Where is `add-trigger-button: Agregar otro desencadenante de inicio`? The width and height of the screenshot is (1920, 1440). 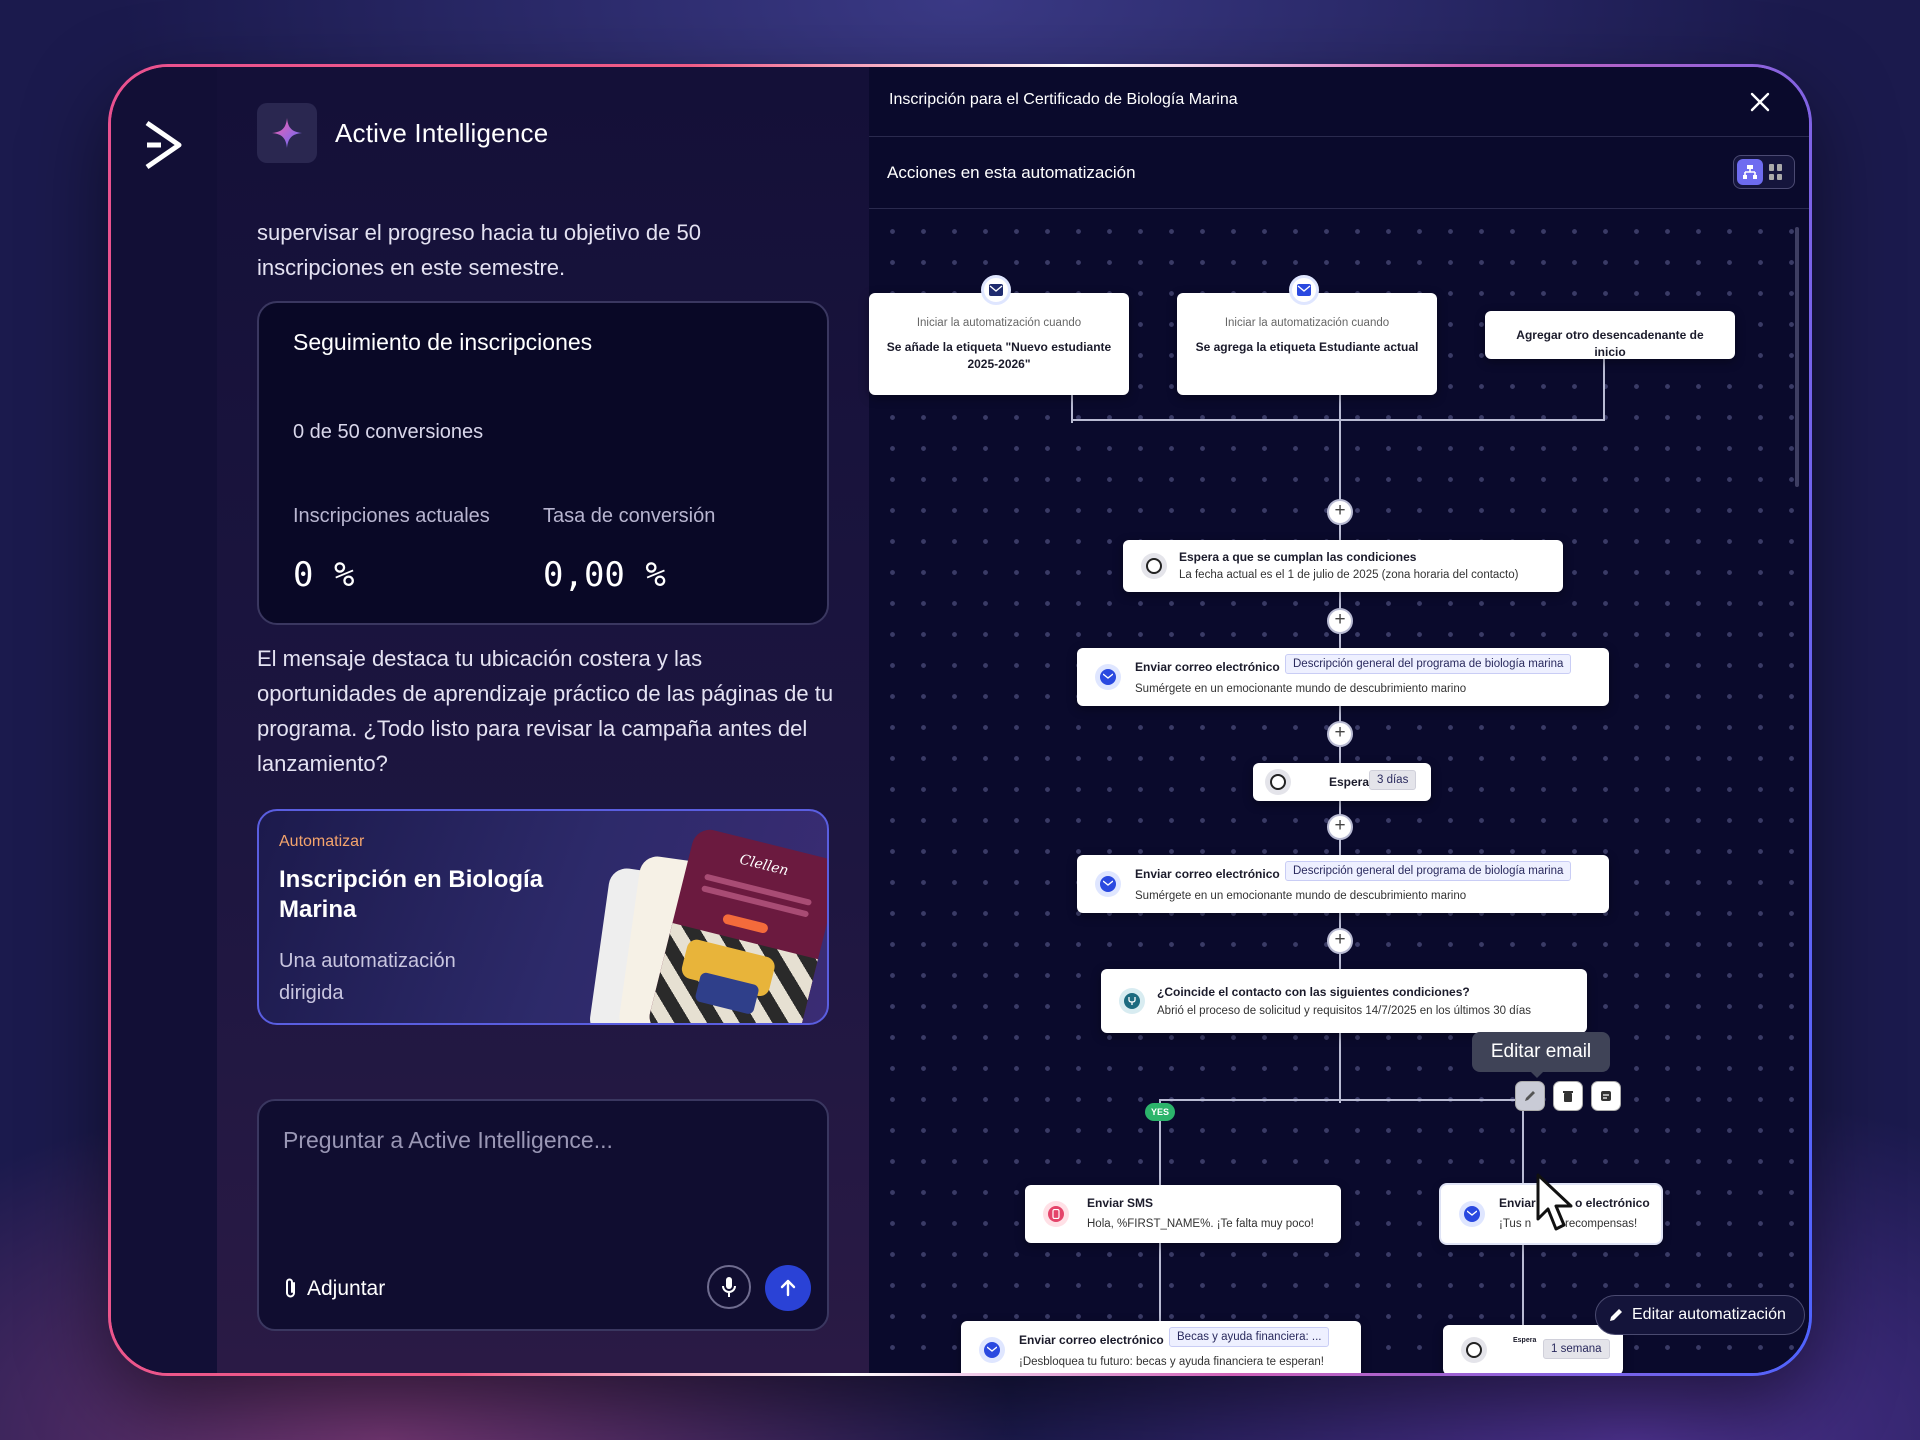 add-trigger-button: Agregar otro desencadenante de inicio is located at coordinates (1610, 335).